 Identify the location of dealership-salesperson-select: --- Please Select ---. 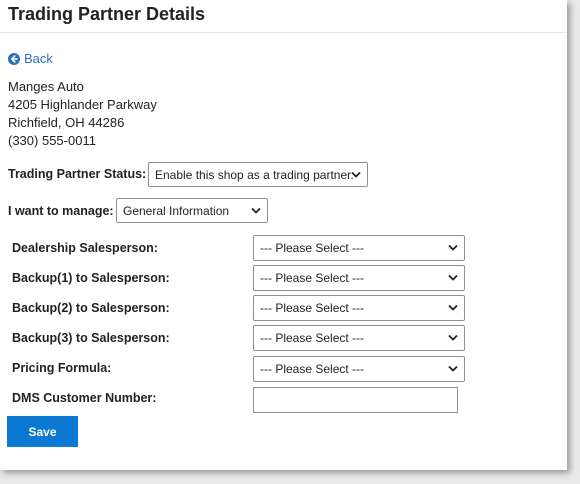
(359, 248).